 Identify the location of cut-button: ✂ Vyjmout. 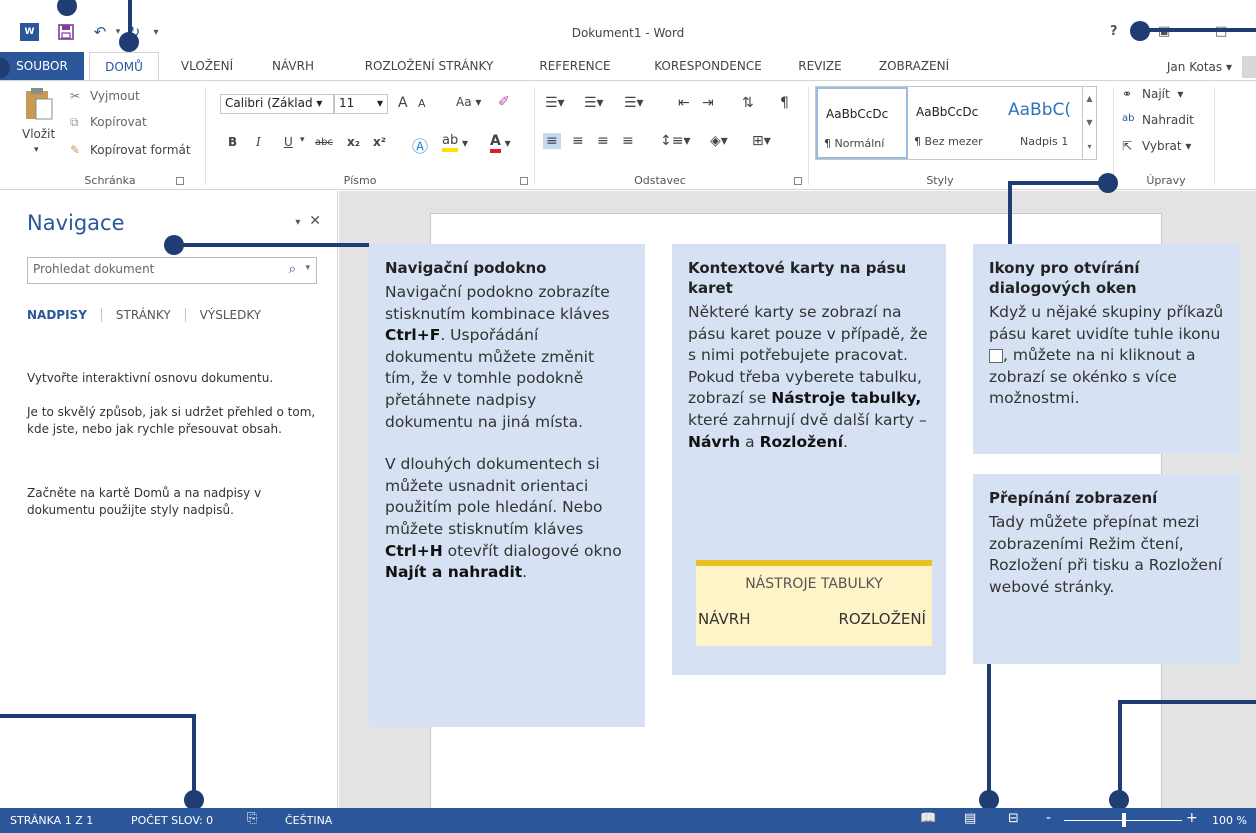
(105, 96).